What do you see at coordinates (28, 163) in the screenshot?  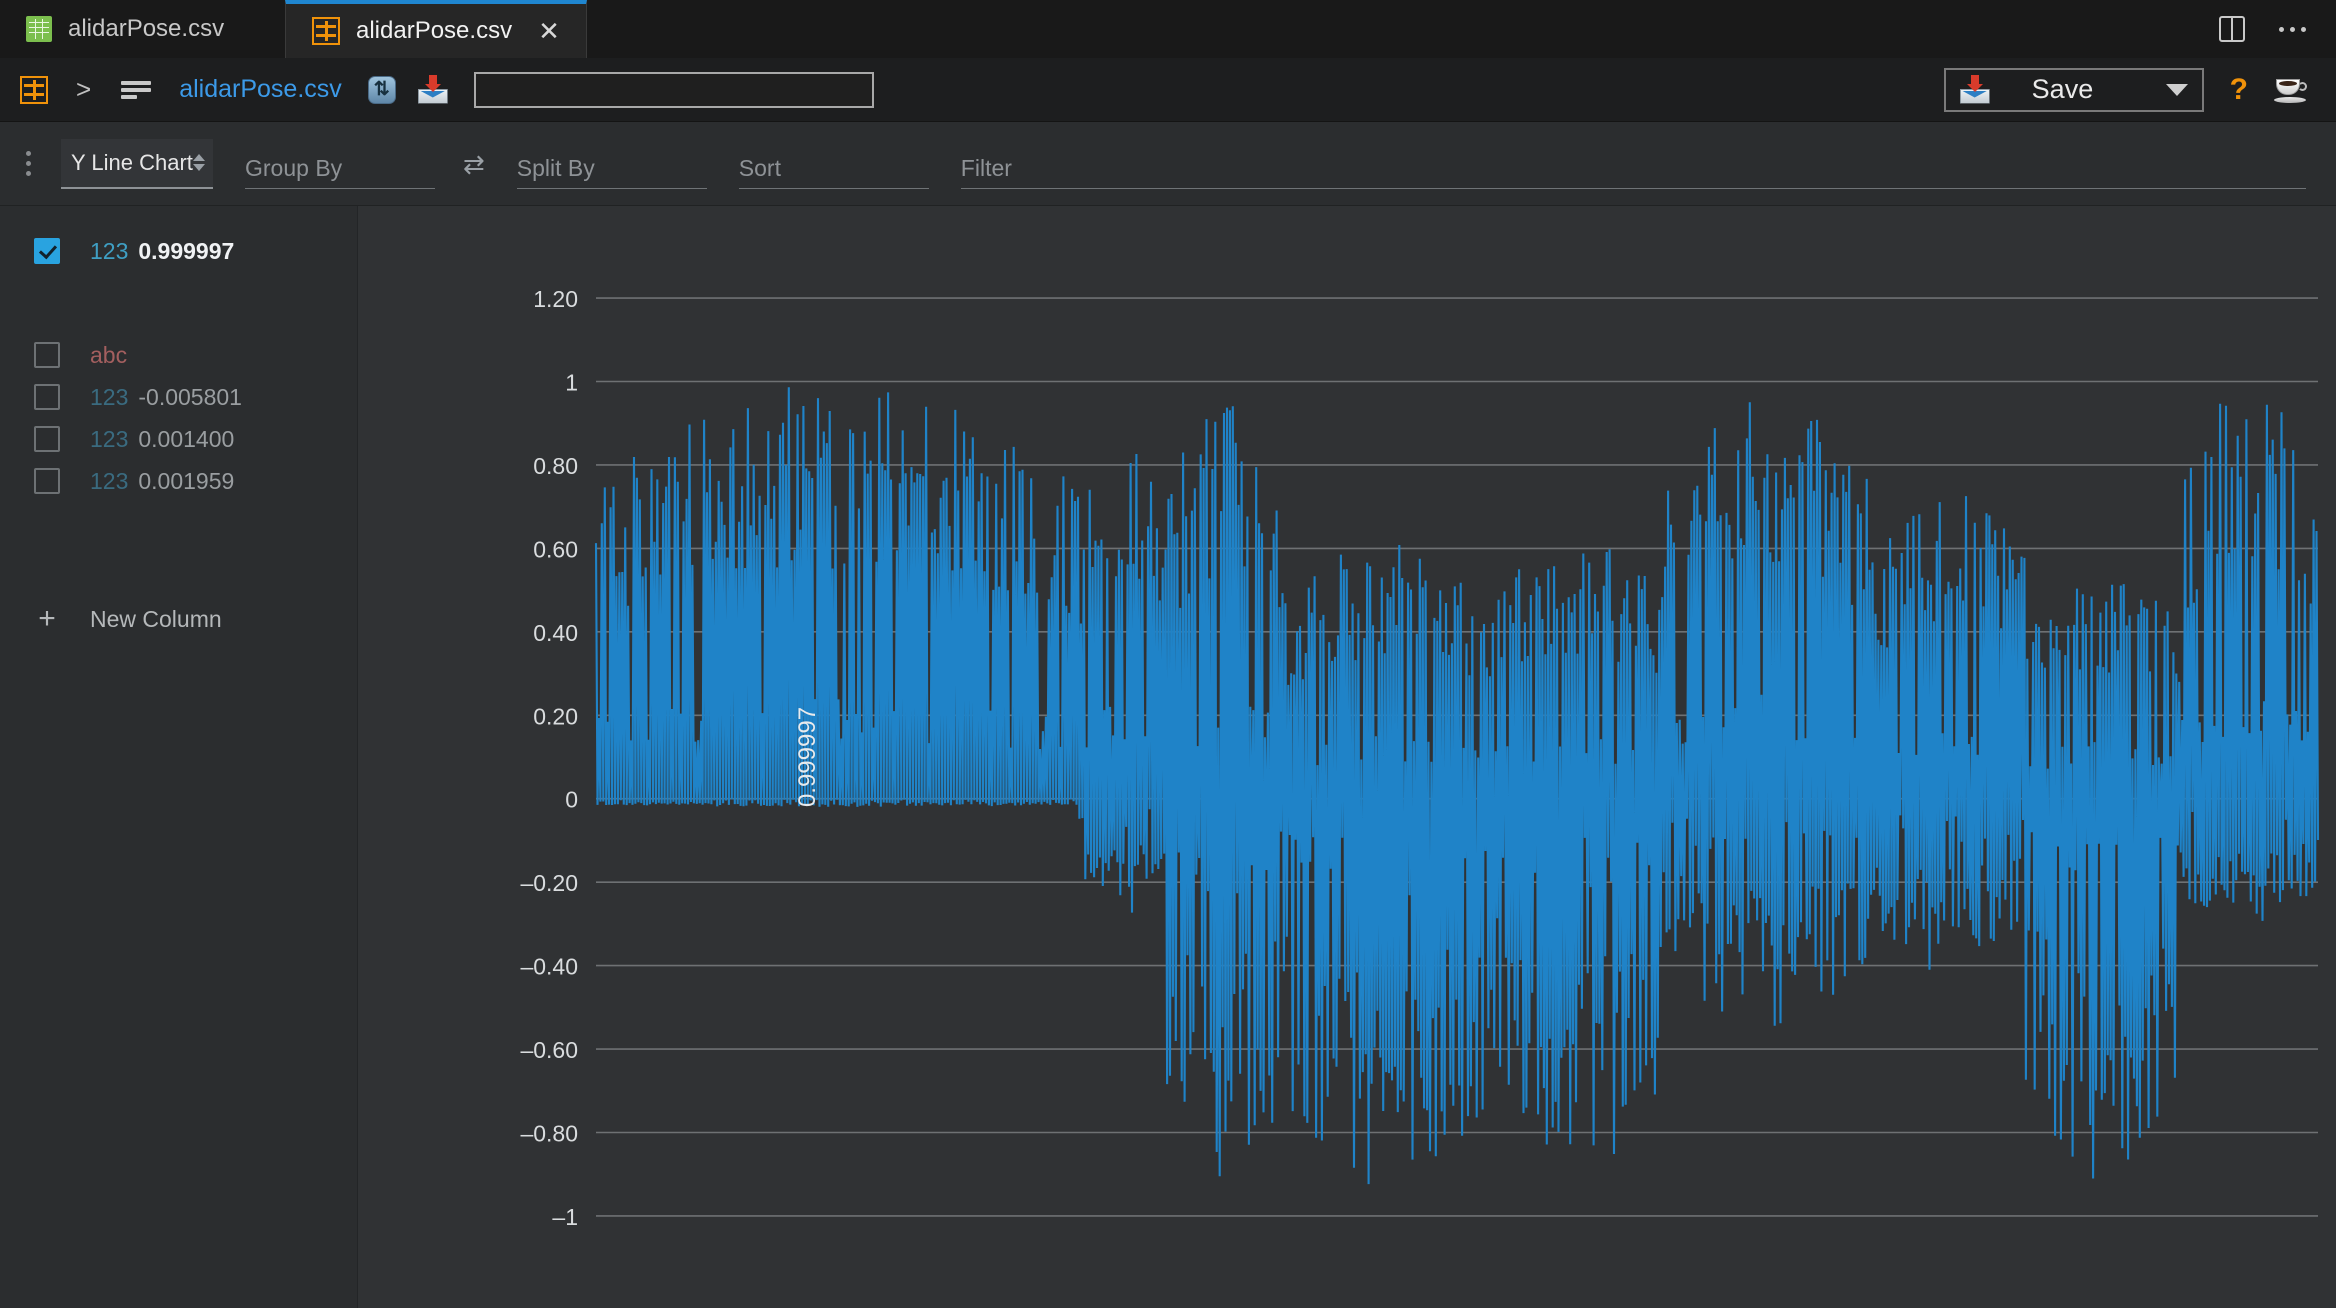 I see `vertical-dots-icon` at bounding box center [28, 163].